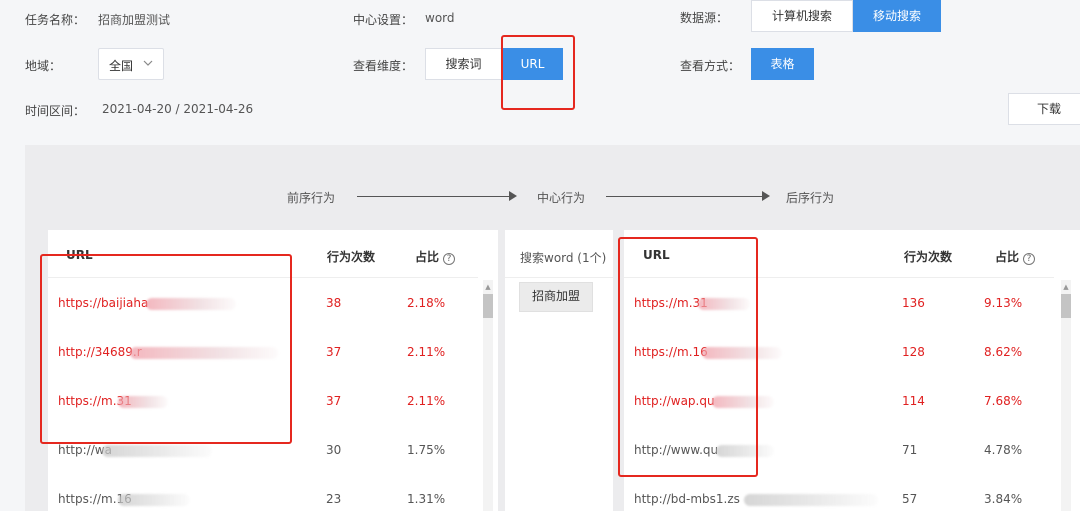 The height and width of the screenshot is (511, 1080). Describe the element at coordinates (559, 370) in the screenshot. I see `center-behavior-column: 搜索word (1个) 招商加盟` at that location.